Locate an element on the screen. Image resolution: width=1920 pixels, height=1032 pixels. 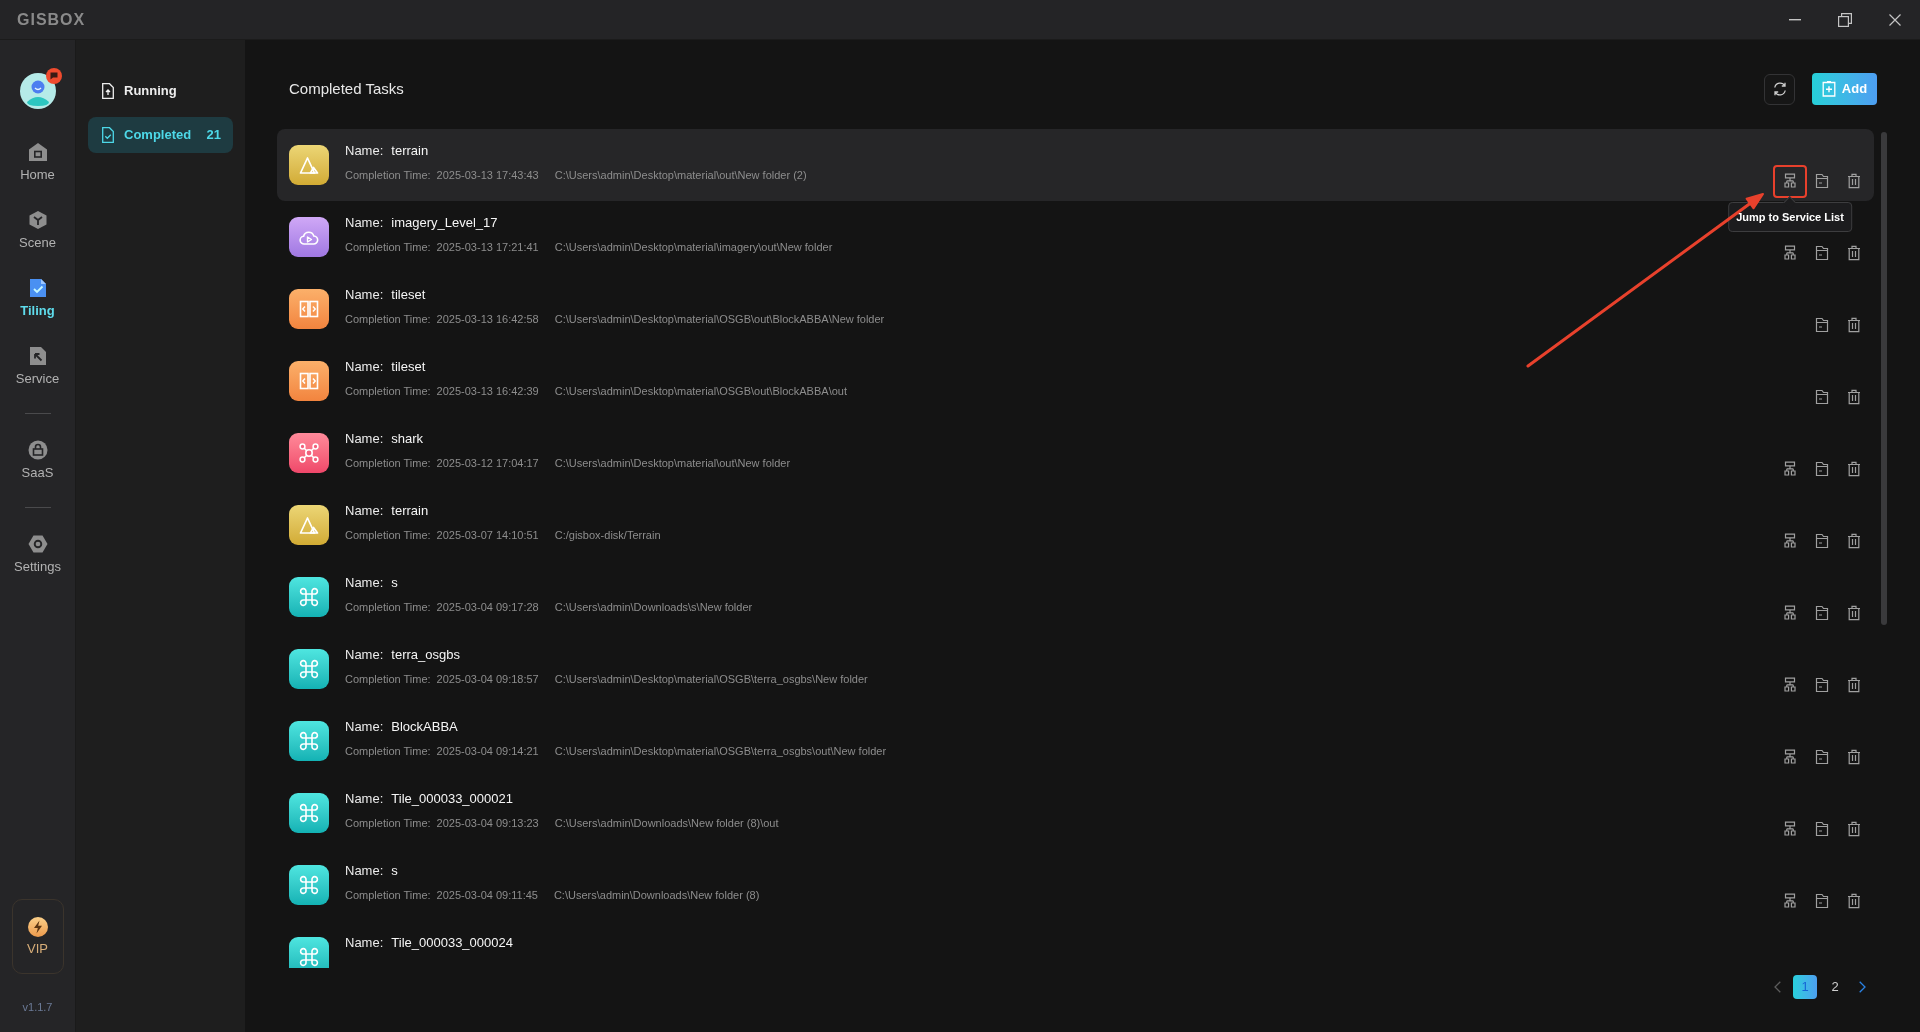
output-path: C:\Users\admin\Downloads\New folder (8) is located at coordinates (656, 895).